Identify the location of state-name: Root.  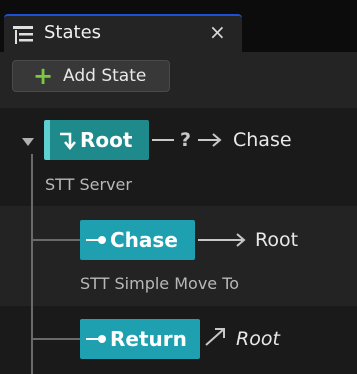
(106, 140).